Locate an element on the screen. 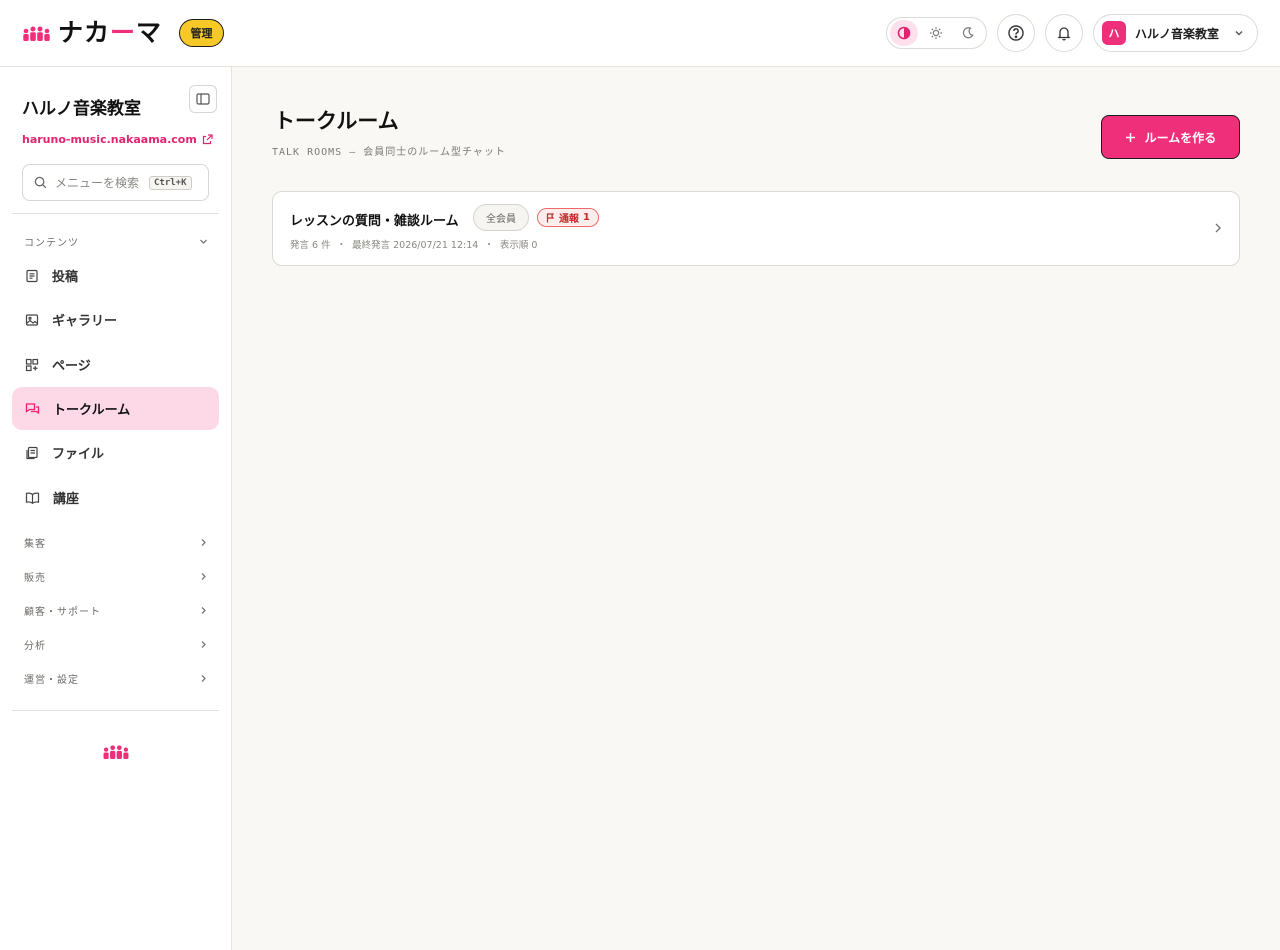 Image resolution: width=1280 pixels, height=950 pixels. help-icon is located at coordinates (1016, 33).